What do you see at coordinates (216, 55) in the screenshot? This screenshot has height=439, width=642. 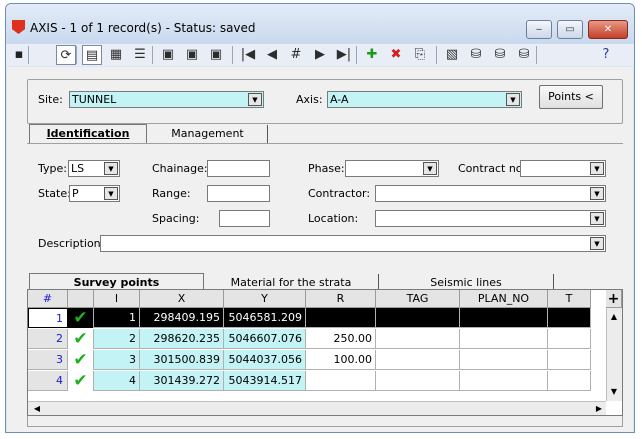 I see `print-cancel-icon: ▣` at bounding box center [216, 55].